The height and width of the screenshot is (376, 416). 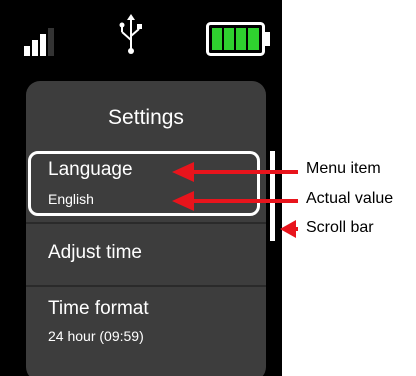 What do you see at coordinates (146, 255) in the screenshot?
I see `menu-item-adjust-time: Adjust time` at bounding box center [146, 255].